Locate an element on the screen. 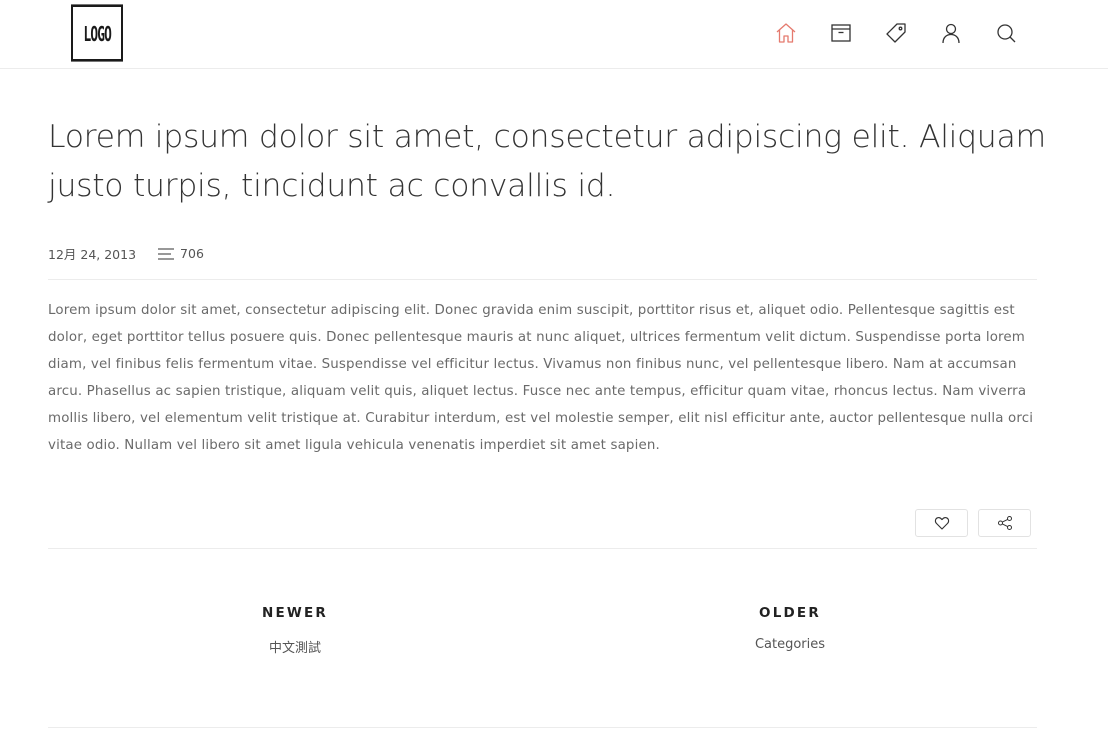 The width and height of the screenshot is (1108, 750). archive-icon is located at coordinates (841, 33).